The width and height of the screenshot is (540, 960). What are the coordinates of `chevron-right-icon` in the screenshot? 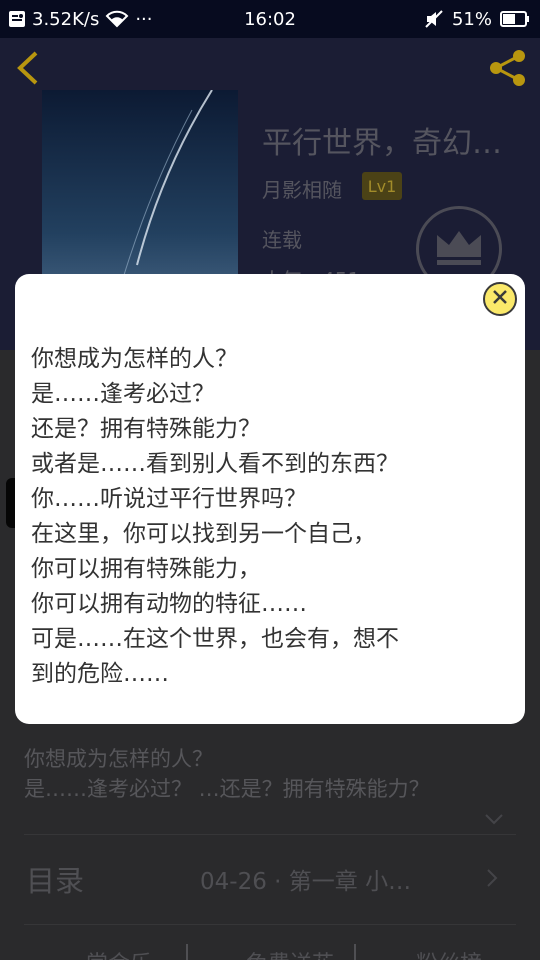 It's located at (492, 880).